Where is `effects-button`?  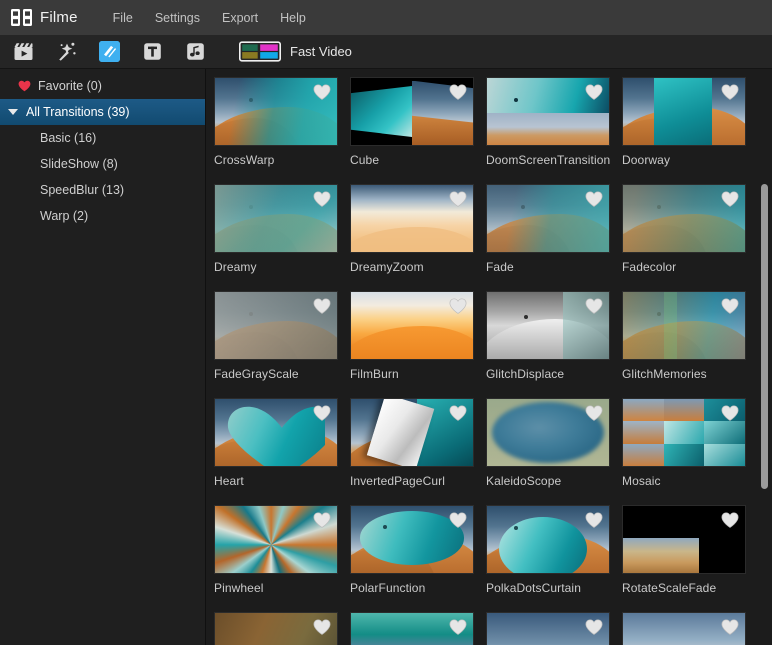
effects-button is located at coordinates (66, 52).